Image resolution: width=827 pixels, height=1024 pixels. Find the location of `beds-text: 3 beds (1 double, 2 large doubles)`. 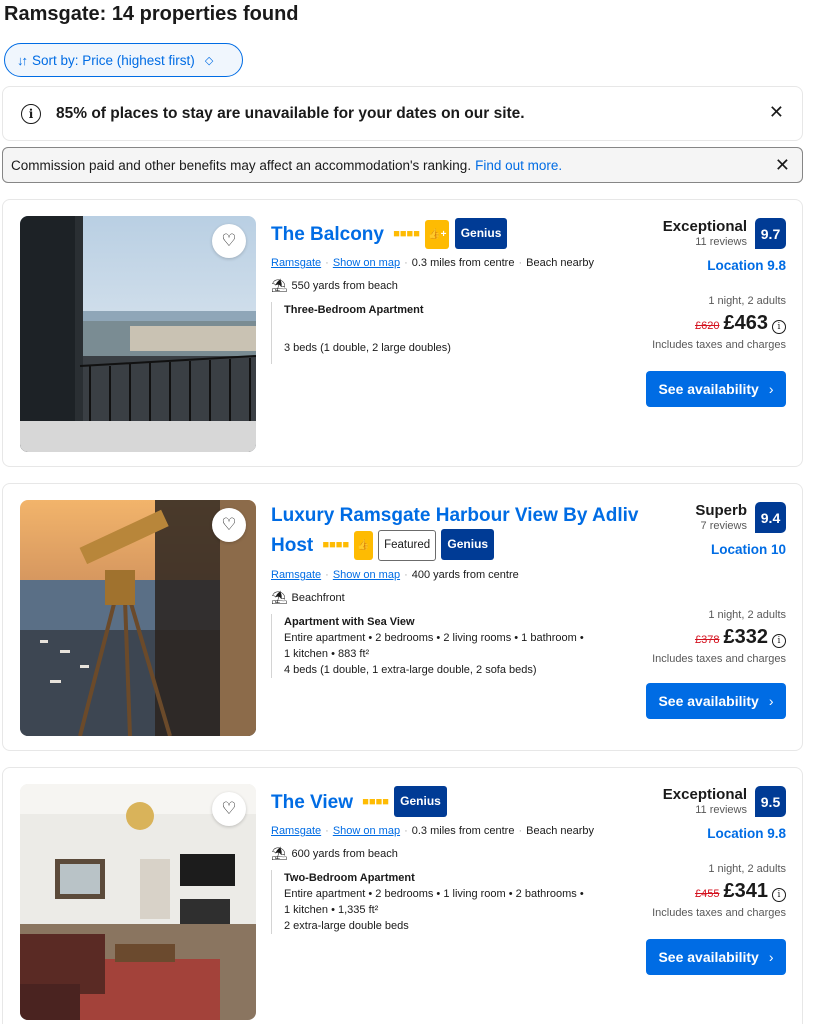

beds-text: 3 beds (1 double, 2 large doubles) is located at coordinates (367, 348).